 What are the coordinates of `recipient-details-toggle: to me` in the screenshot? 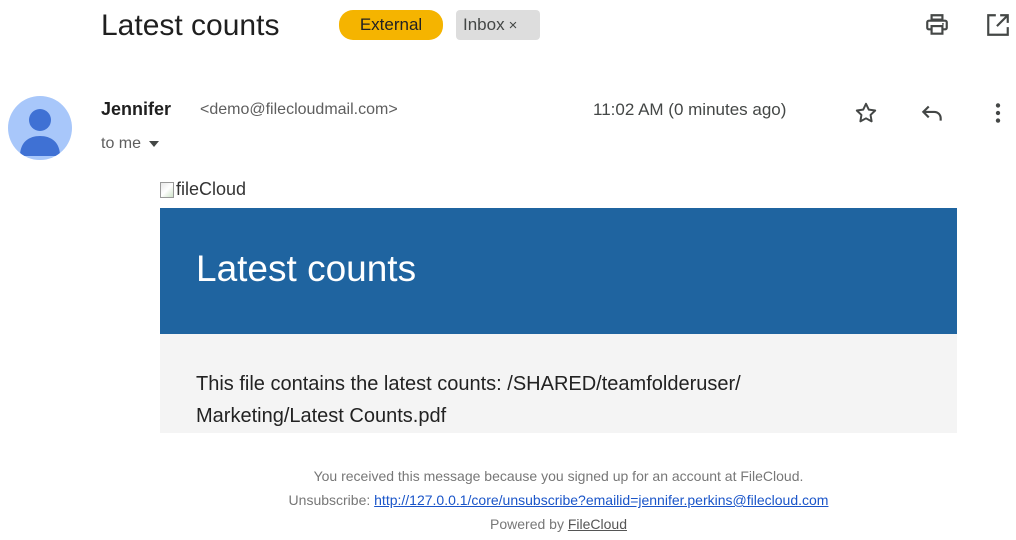 It's located at (130, 144).